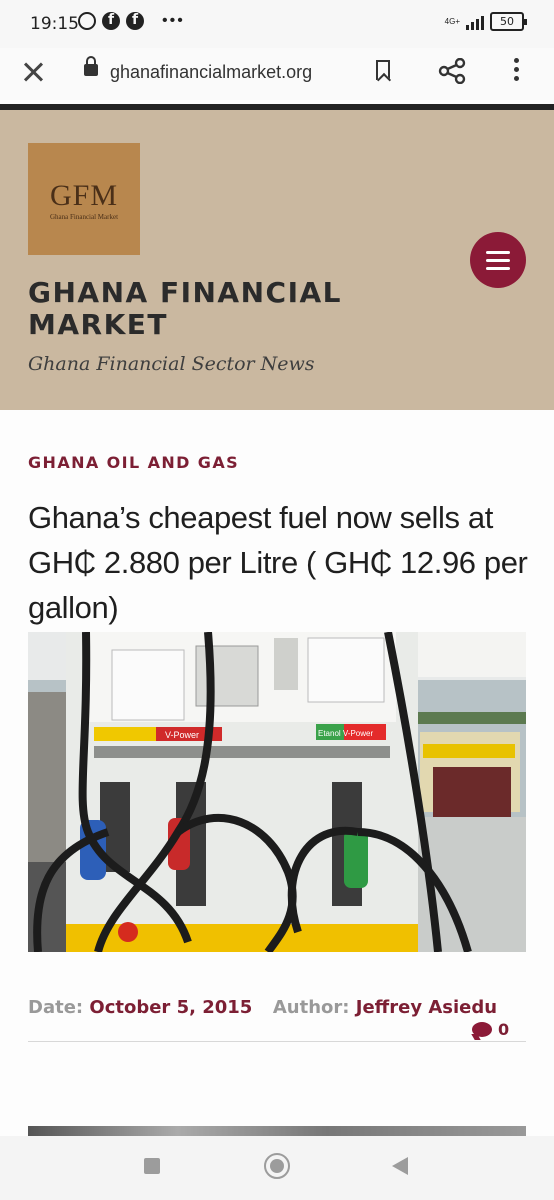  I want to click on date-label: Date:, so click(56, 1007).